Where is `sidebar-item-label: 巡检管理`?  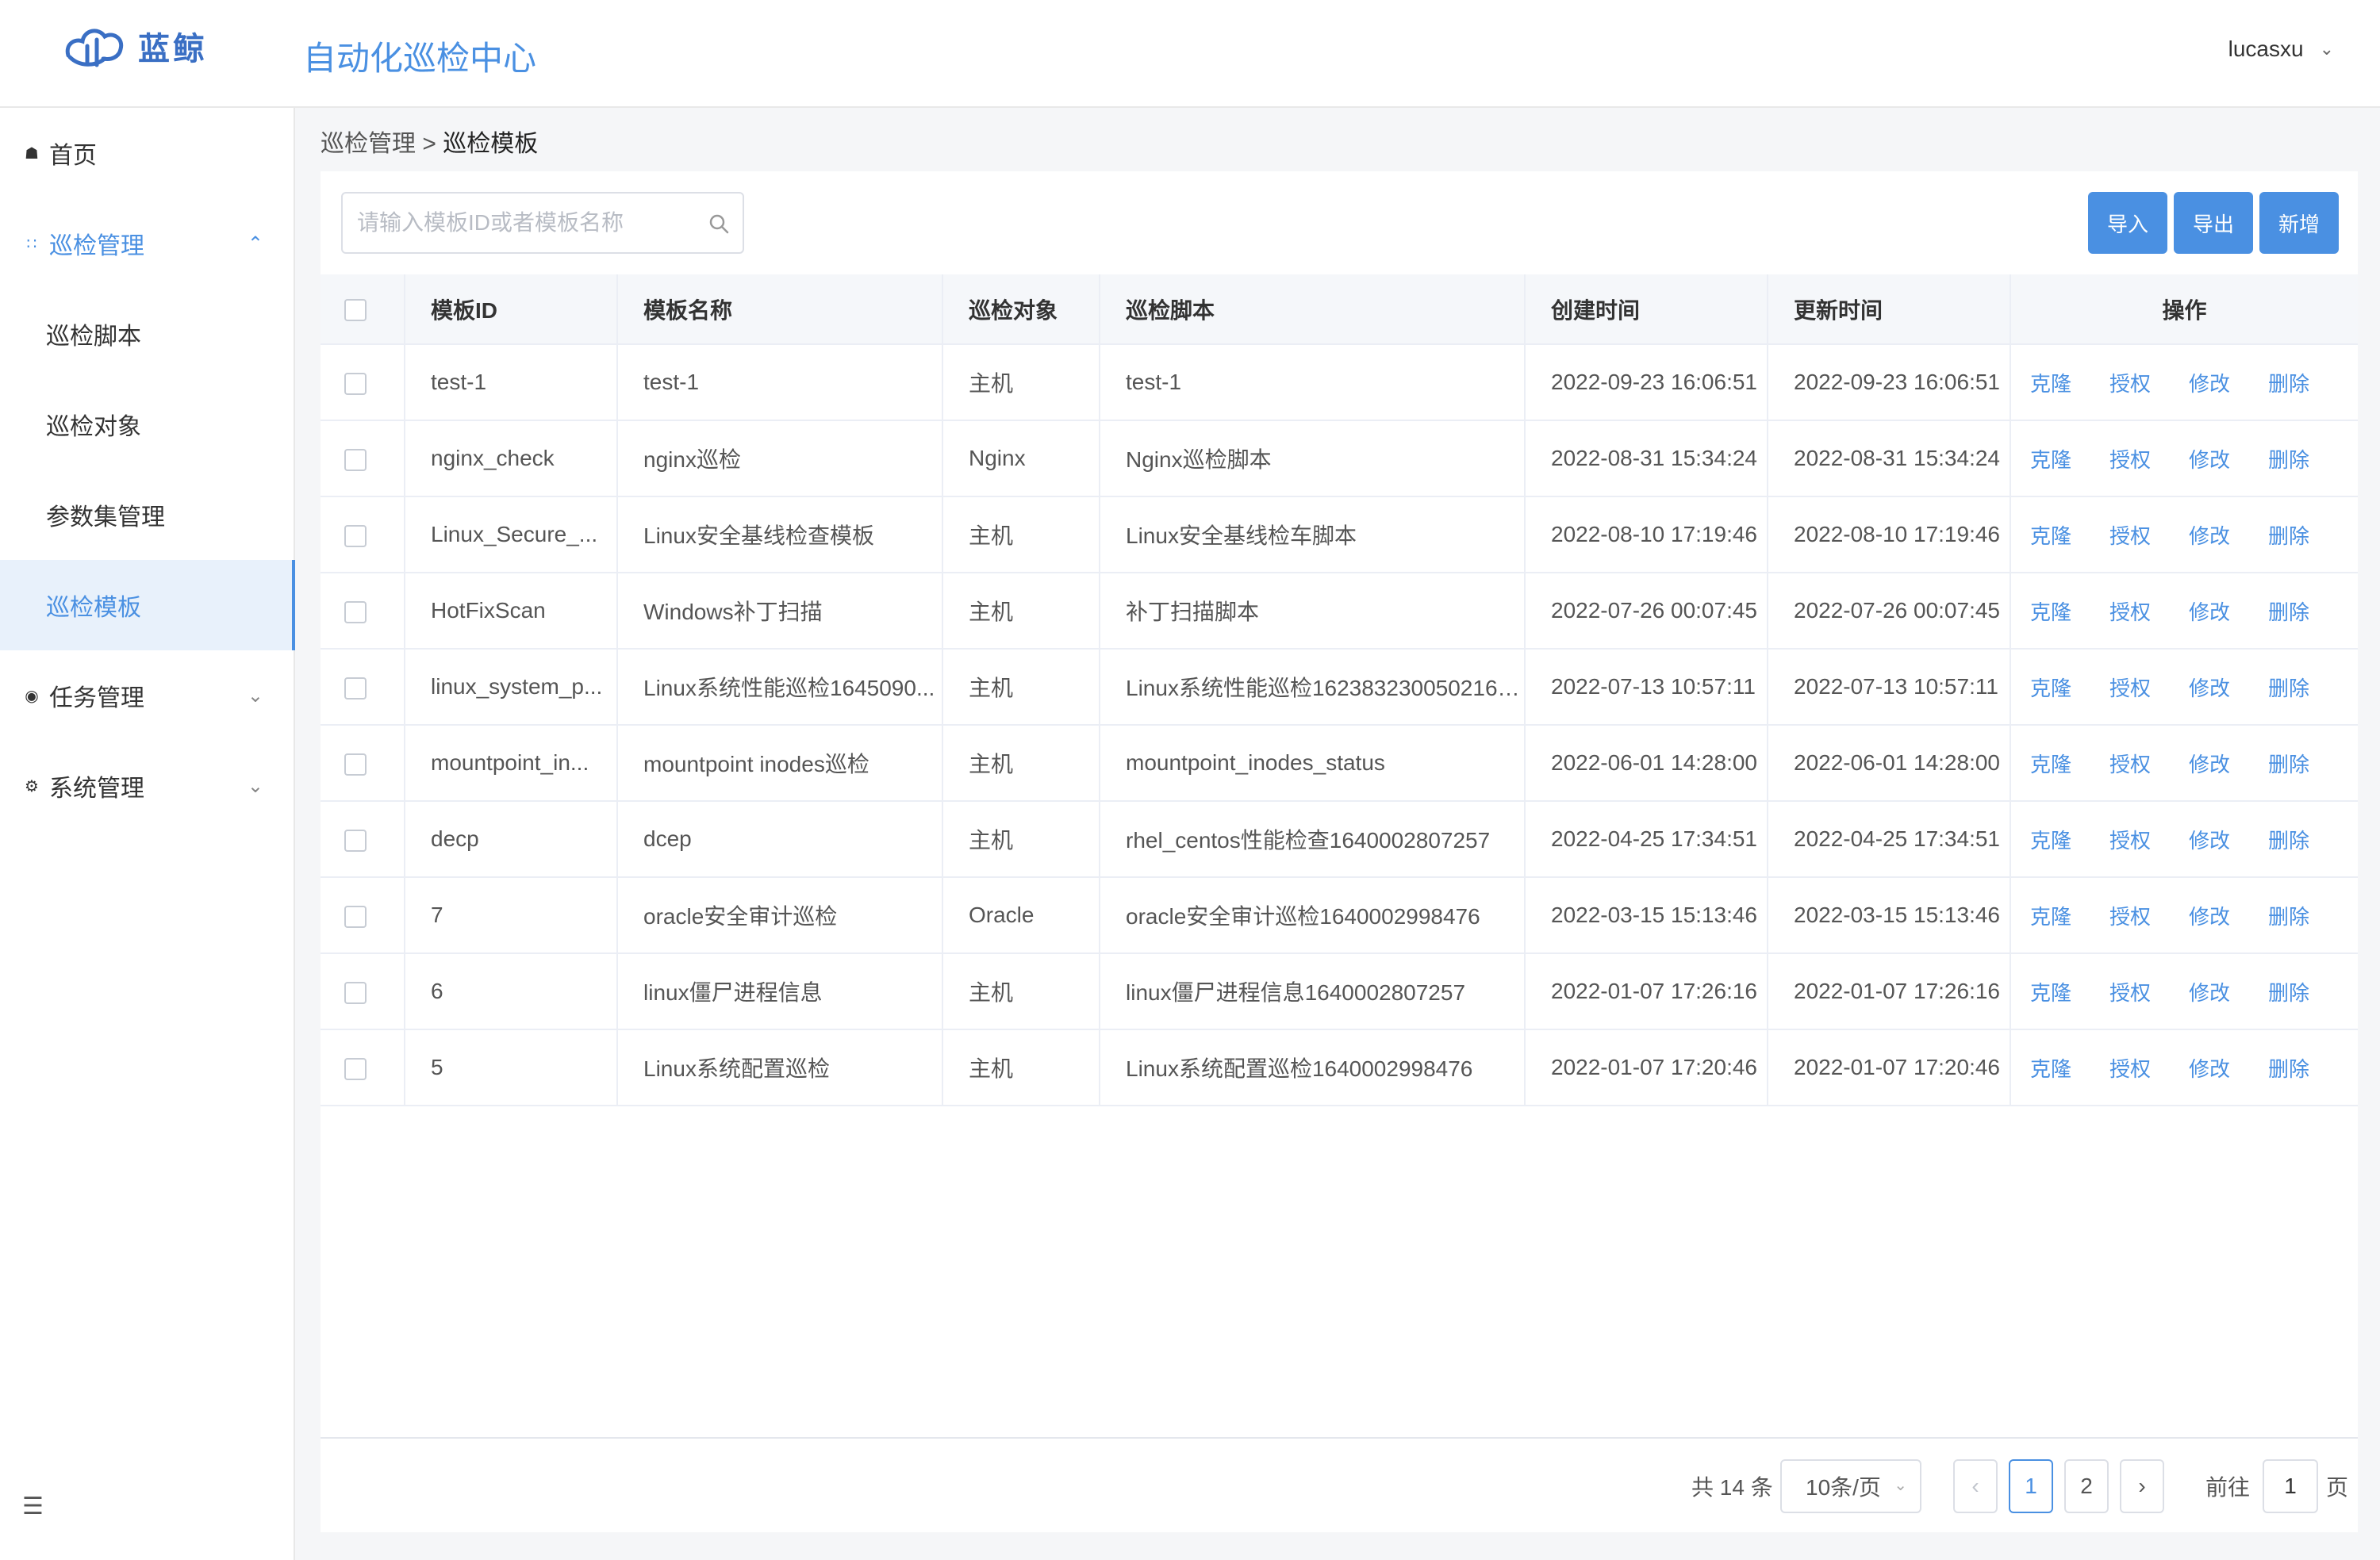 sidebar-item-label: 巡检管理 is located at coordinates (96, 246).